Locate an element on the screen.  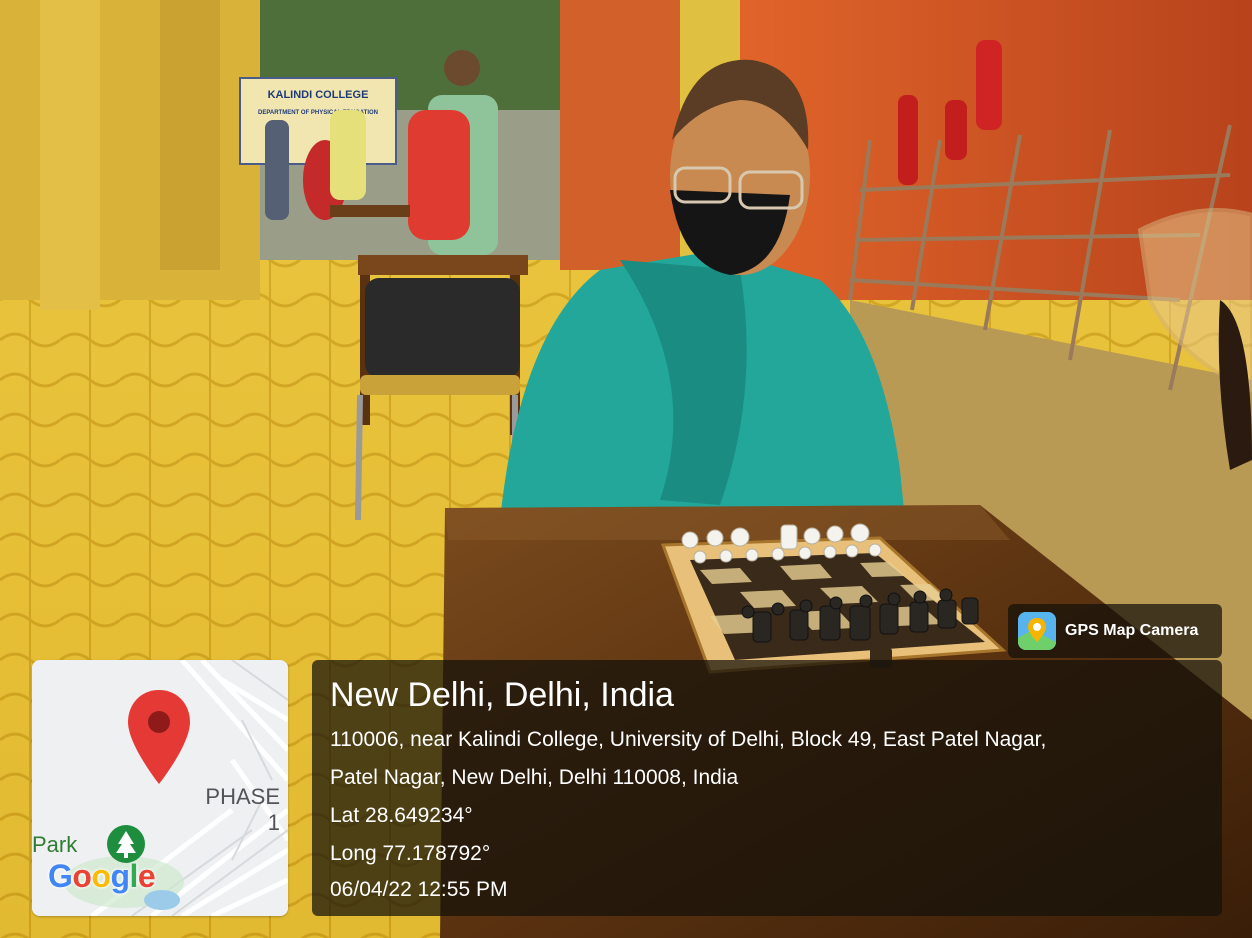
google-logo-letter: e is located at coordinates (146, 876).